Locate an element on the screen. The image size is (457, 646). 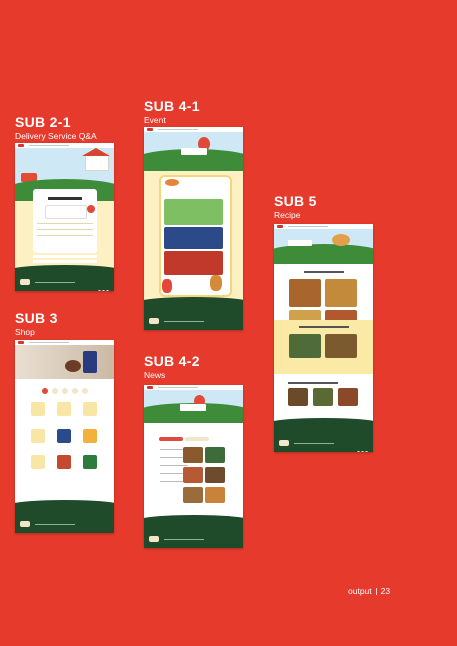
sub5-screenshot is located at coordinates (323, 338).